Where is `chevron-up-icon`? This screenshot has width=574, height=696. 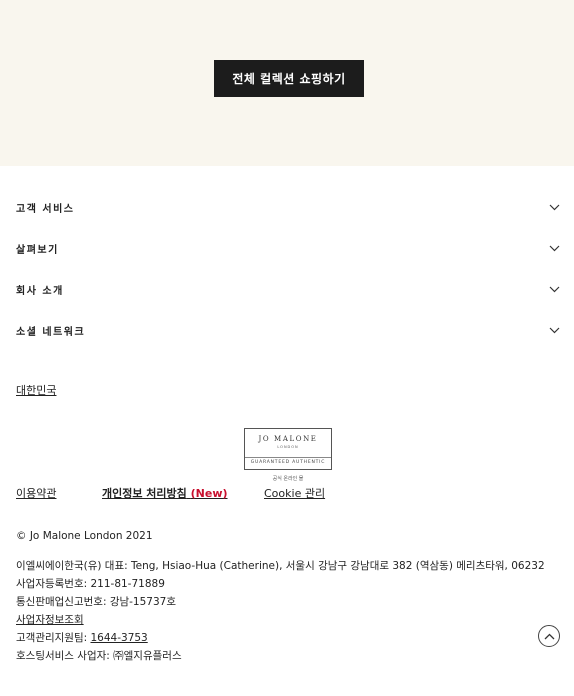 chevron-up-icon is located at coordinates (549, 636).